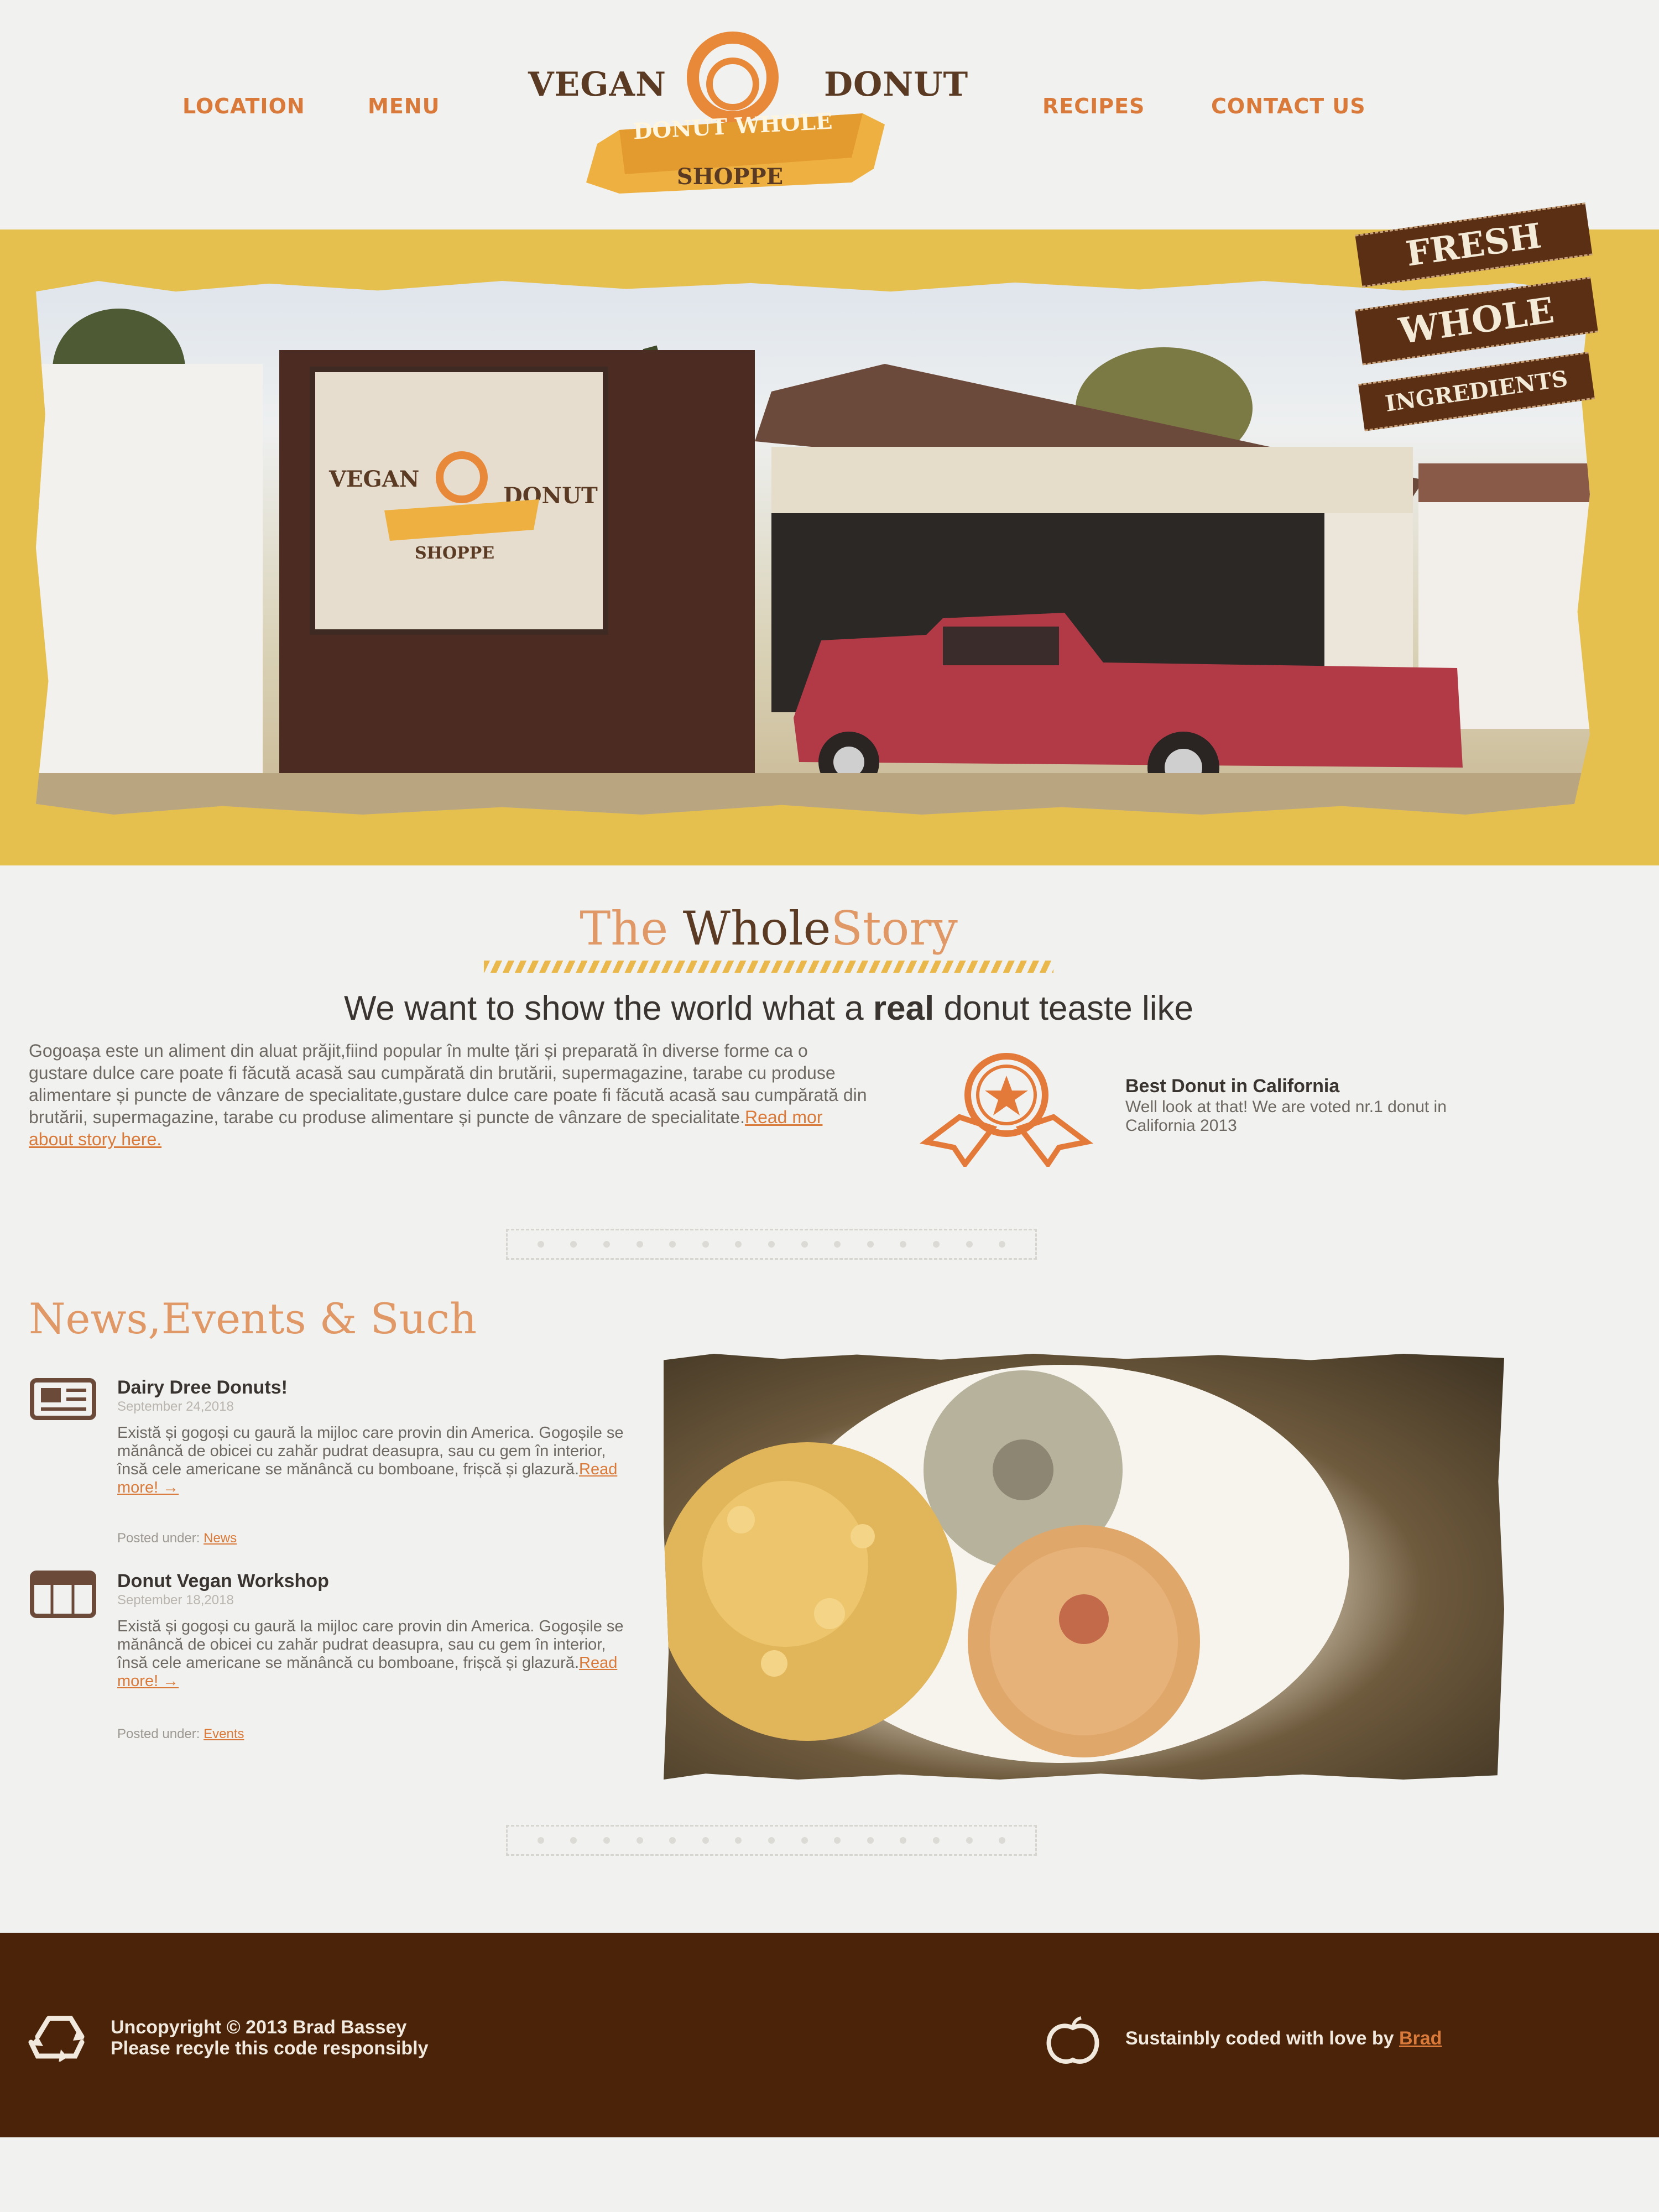 The width and height of the screenshot is (1659, 2212). Describe the element at coordinates (176, 1601) in the screenshot. I see `news-item-date: September 18,2018` at that location.